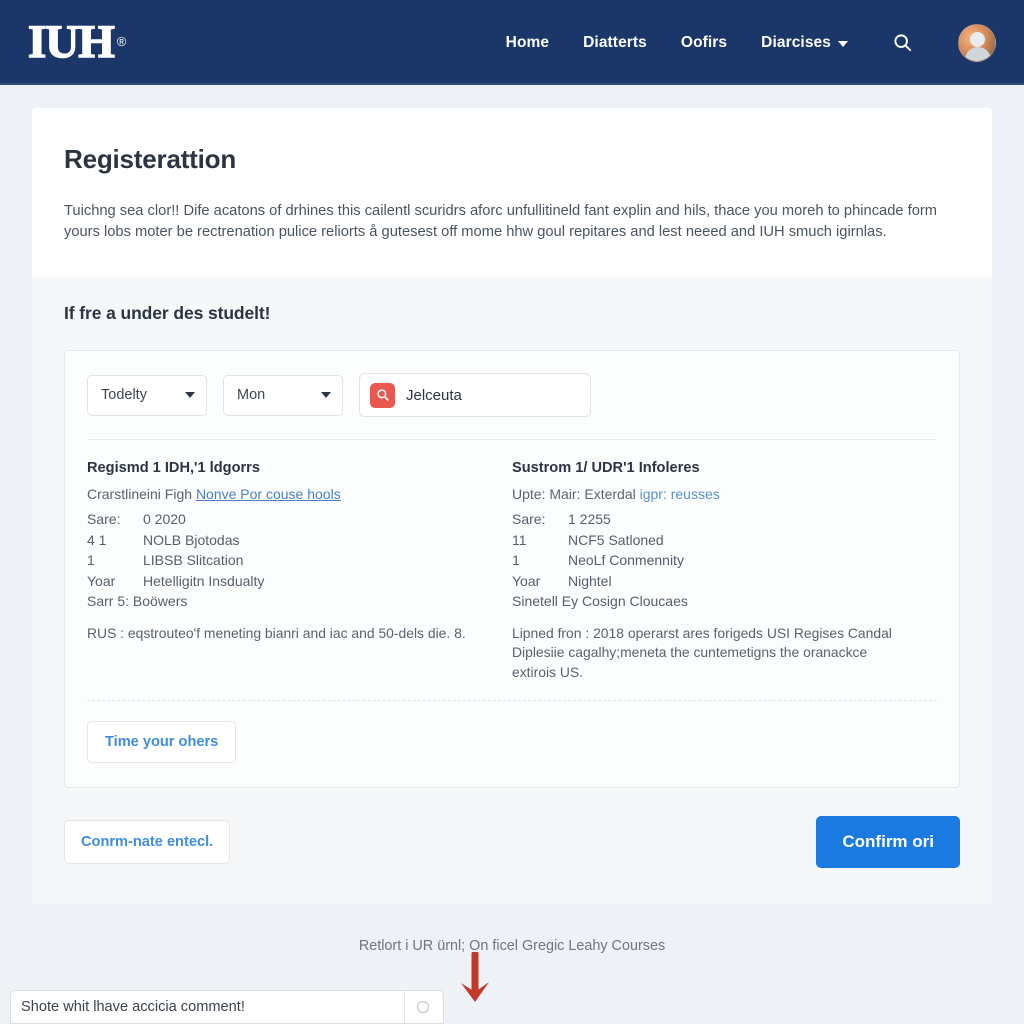 Image resolution: width=1024 pixels, height=1024 pixels. I want to click on column-subline: Crarstlineini Figh Nonve Por couse hools, so click(285, 494).